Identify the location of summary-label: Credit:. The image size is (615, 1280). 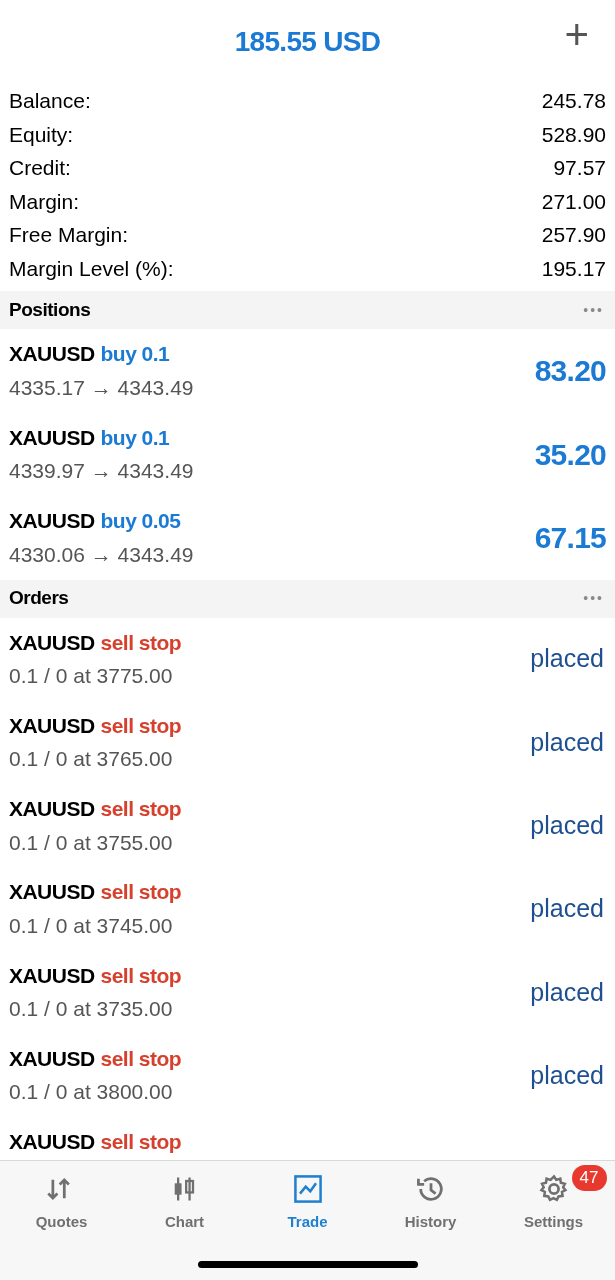
(40, 168).